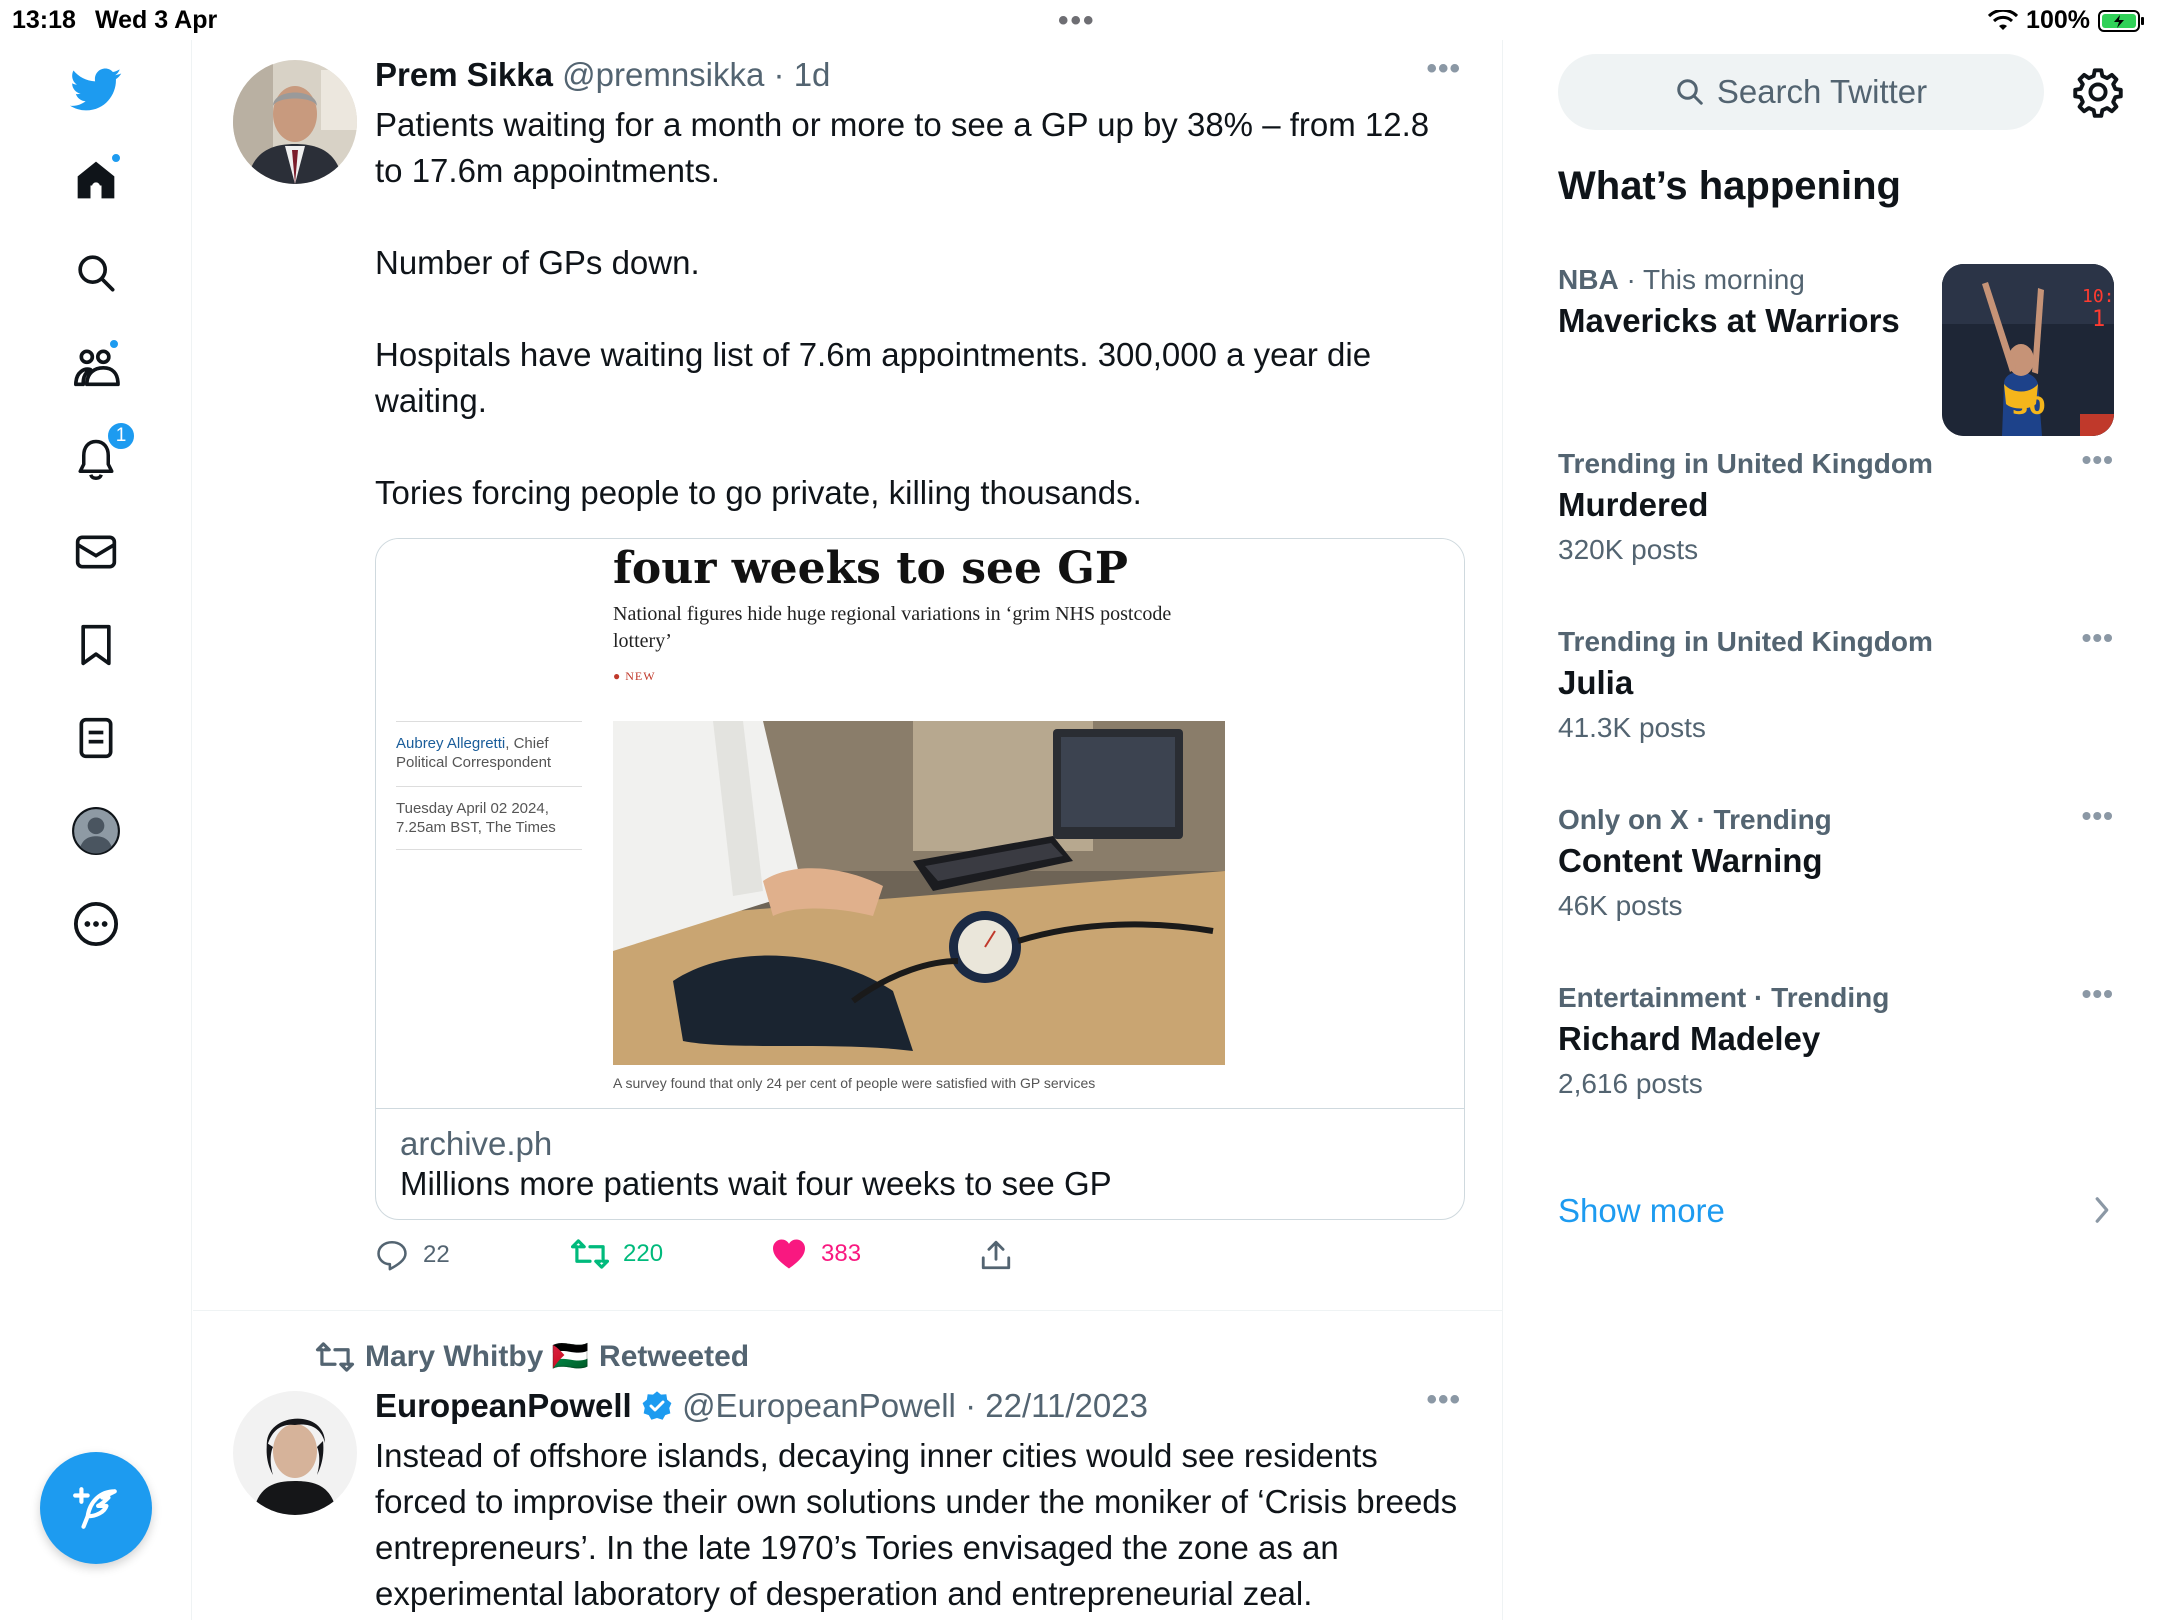 Image resolution: width=2160 pixels, height=1620 pixels. What do you see at coordinates (1822, 91) in the screenshot?
I see `search-placeholder: Search Twitter` at bounding box center [1822, 91].